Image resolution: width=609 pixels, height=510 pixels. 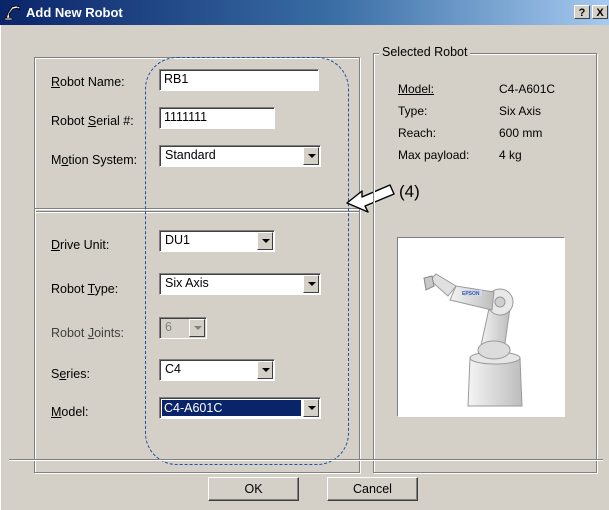 I want to click on footer-divider, so click(x=306, y=460).